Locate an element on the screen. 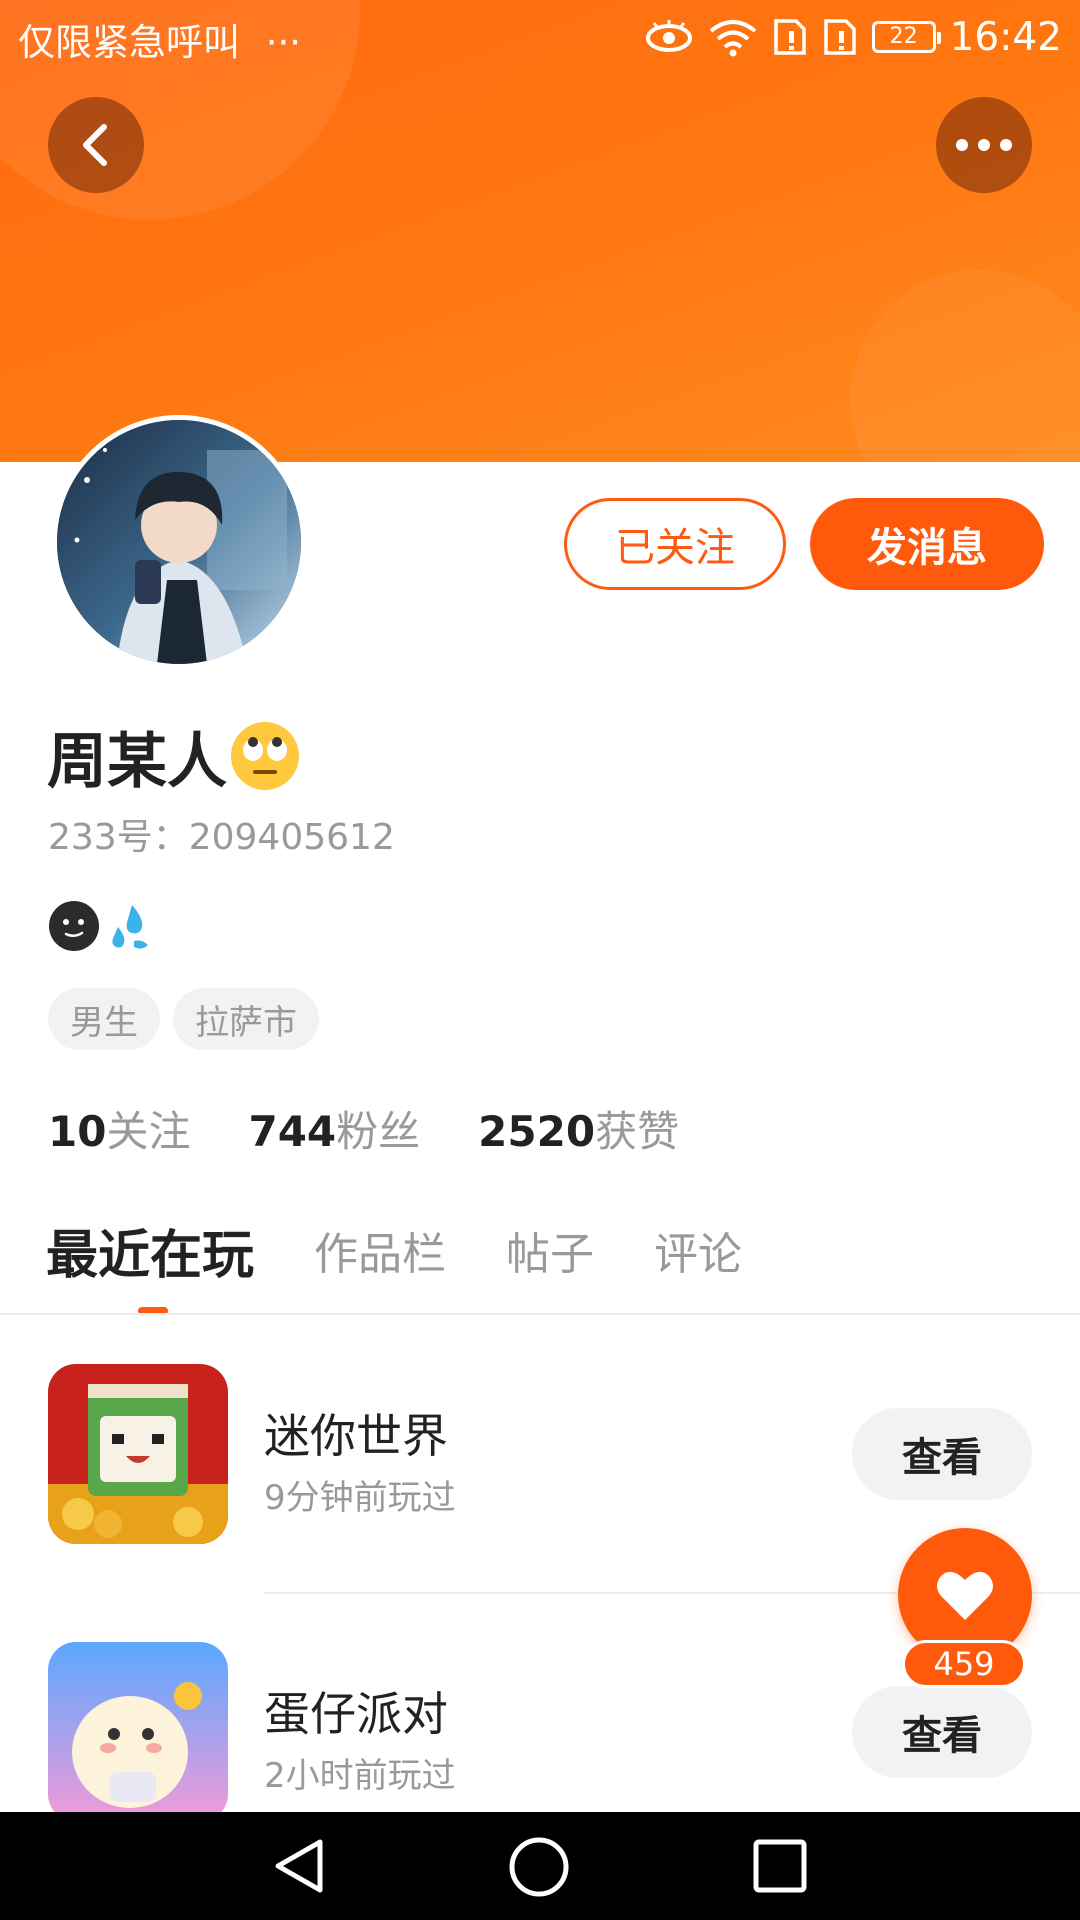  dark-face-emoji-icon is located at coordinates (74, 926).